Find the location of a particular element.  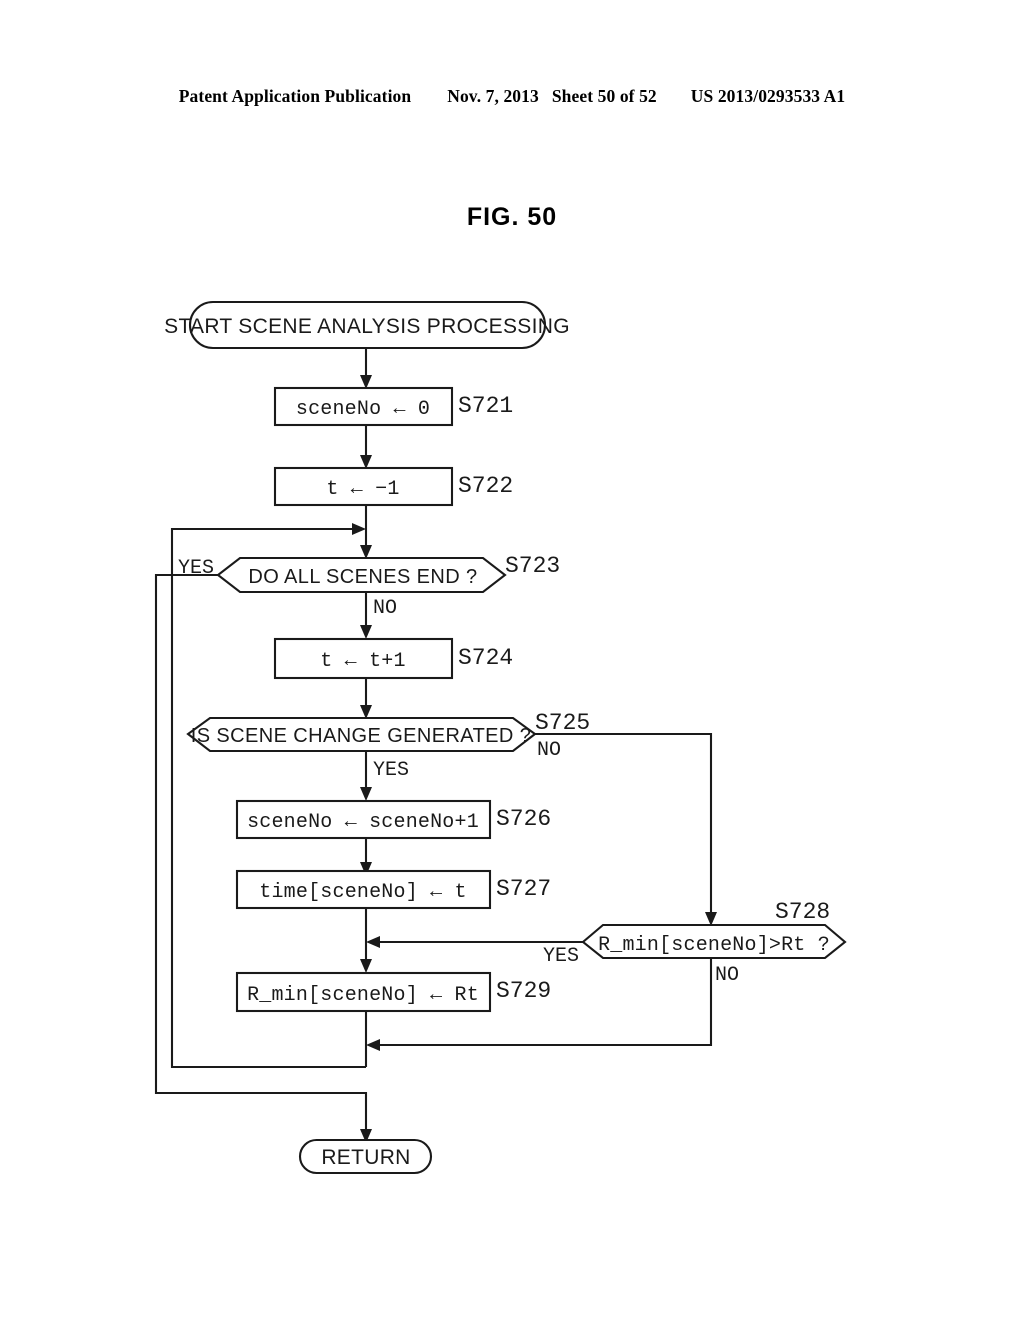

node-start-label: START SCENE ANALYSIS PROCESSING is located at coordinates (367, 326).